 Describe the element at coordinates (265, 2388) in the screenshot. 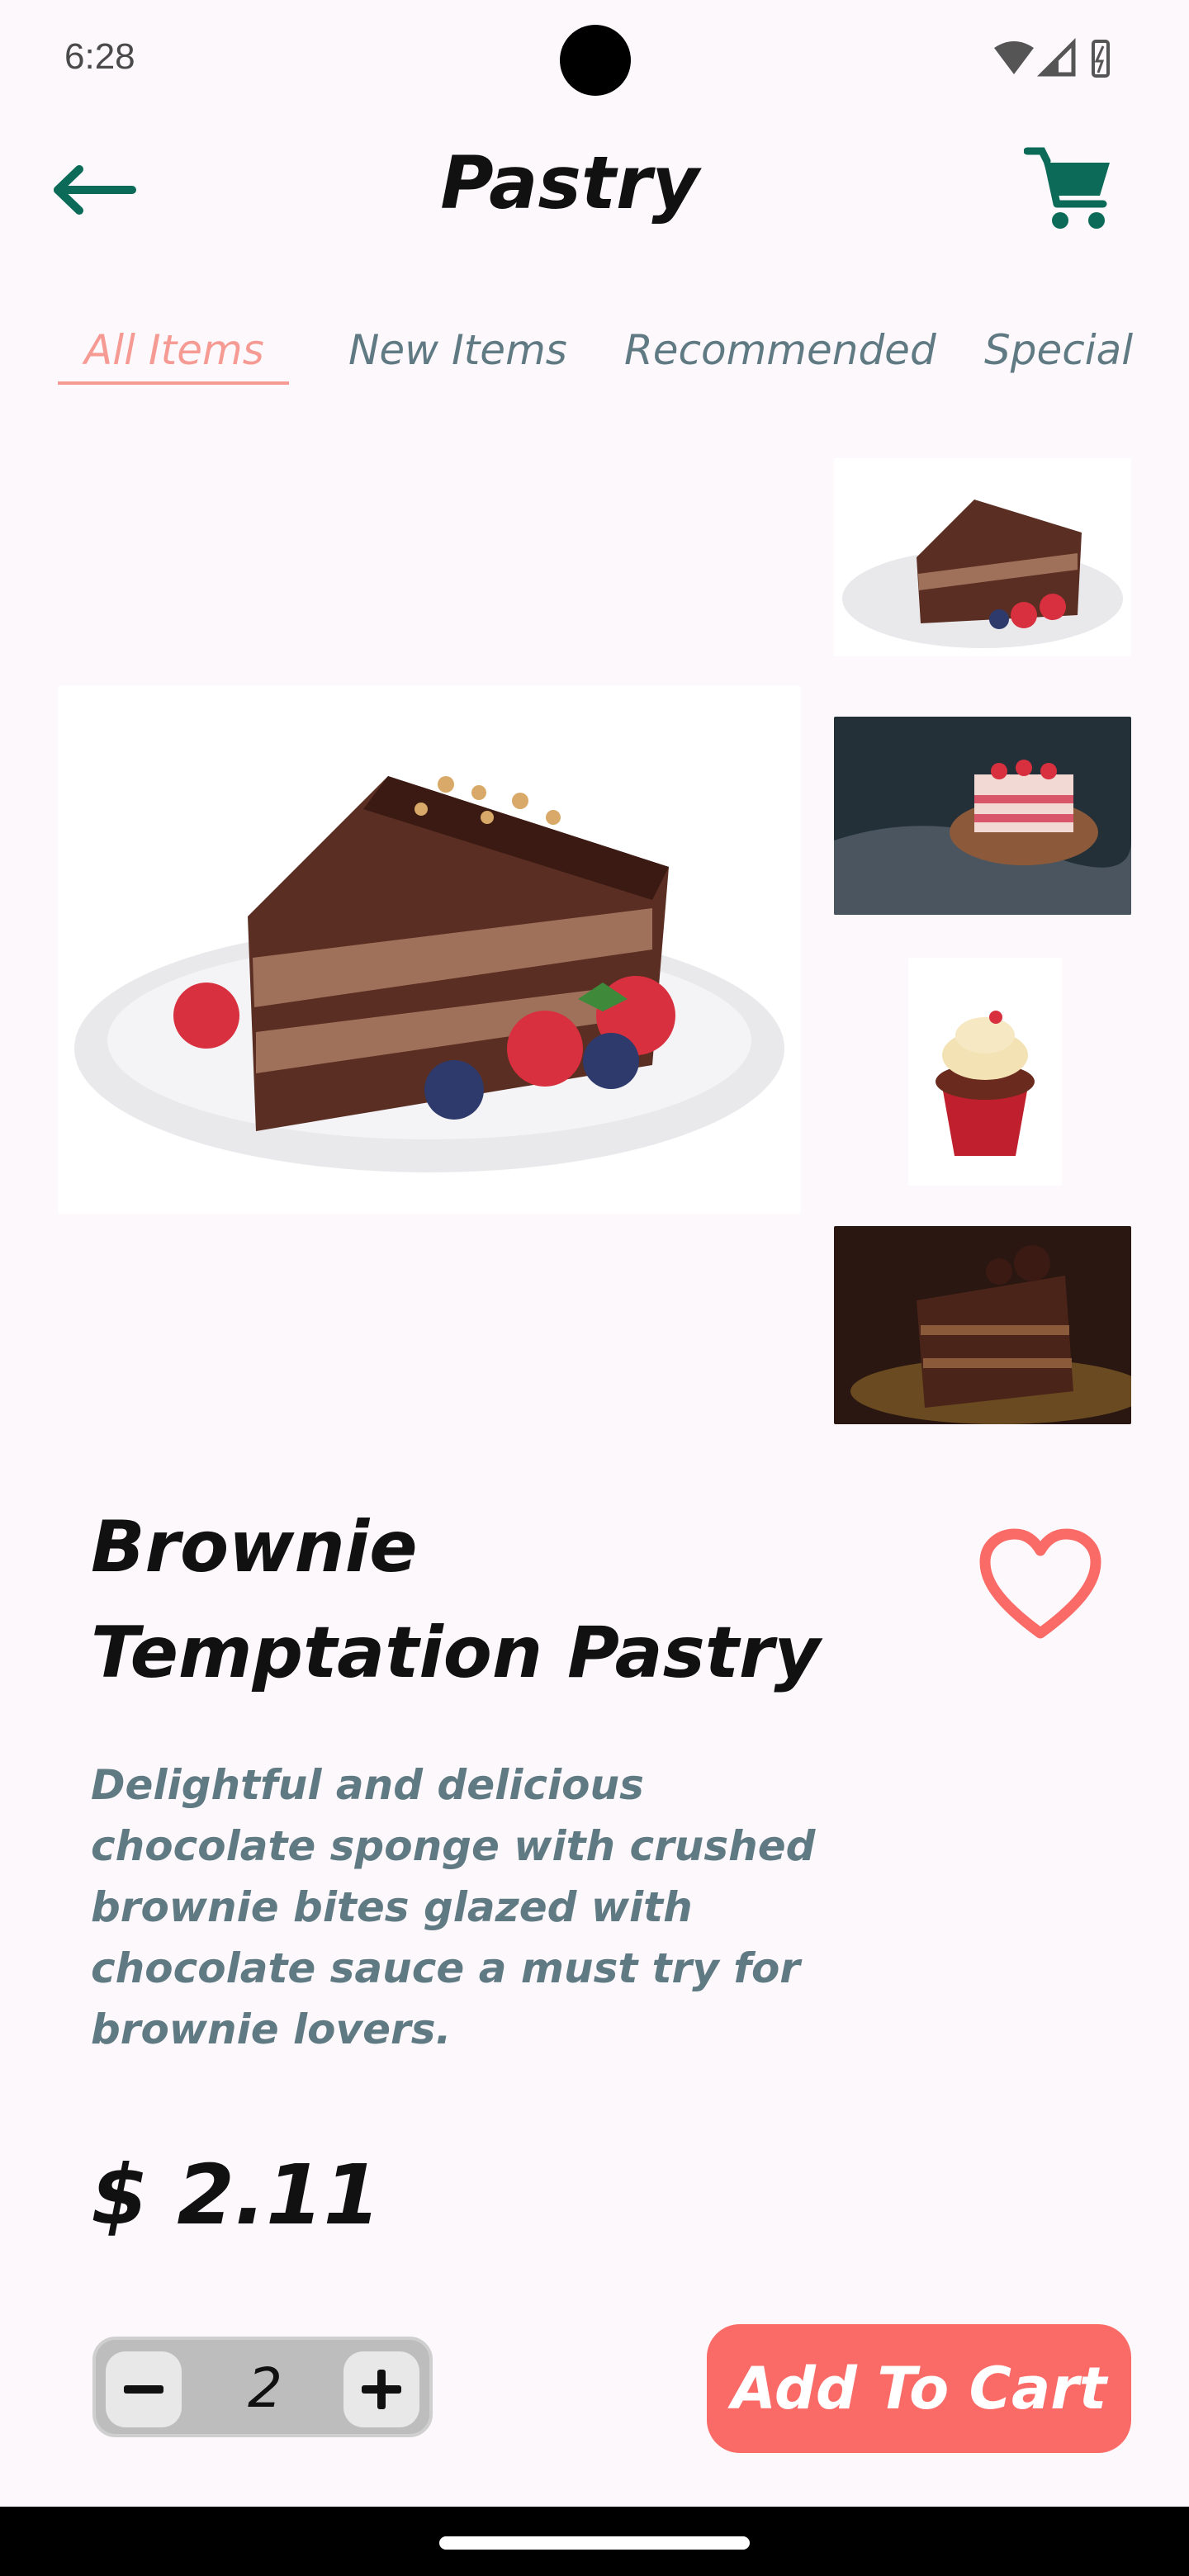

I see `quantity-value: 2` at that location.